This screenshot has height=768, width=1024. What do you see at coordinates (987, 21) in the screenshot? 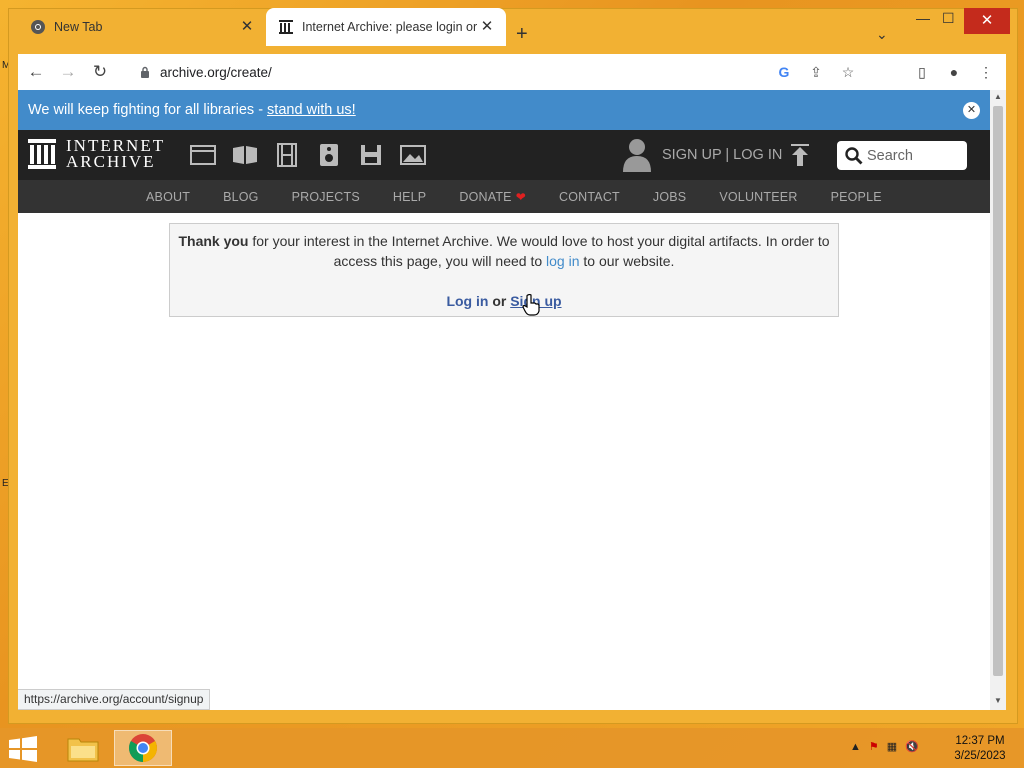
I see `close-window-button: ✕` at bounding box center [987, 21].